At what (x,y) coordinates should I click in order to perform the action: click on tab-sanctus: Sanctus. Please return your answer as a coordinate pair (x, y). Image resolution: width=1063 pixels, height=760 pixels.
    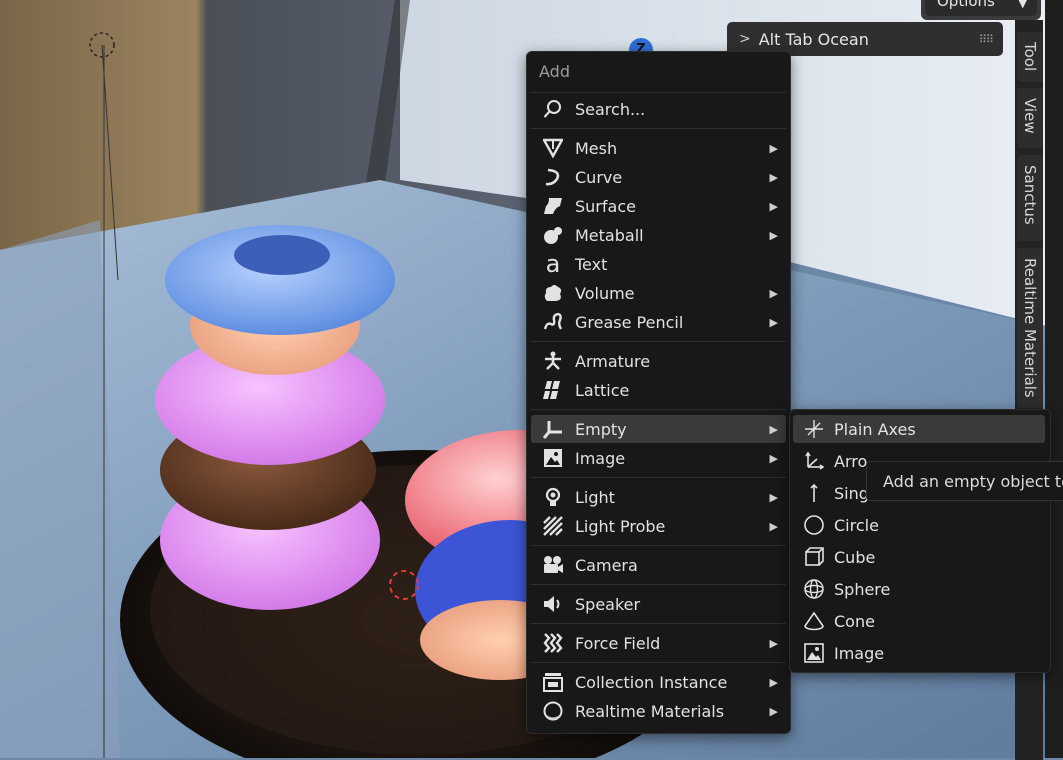
    Looking at the image, I should click on (1030, 198).